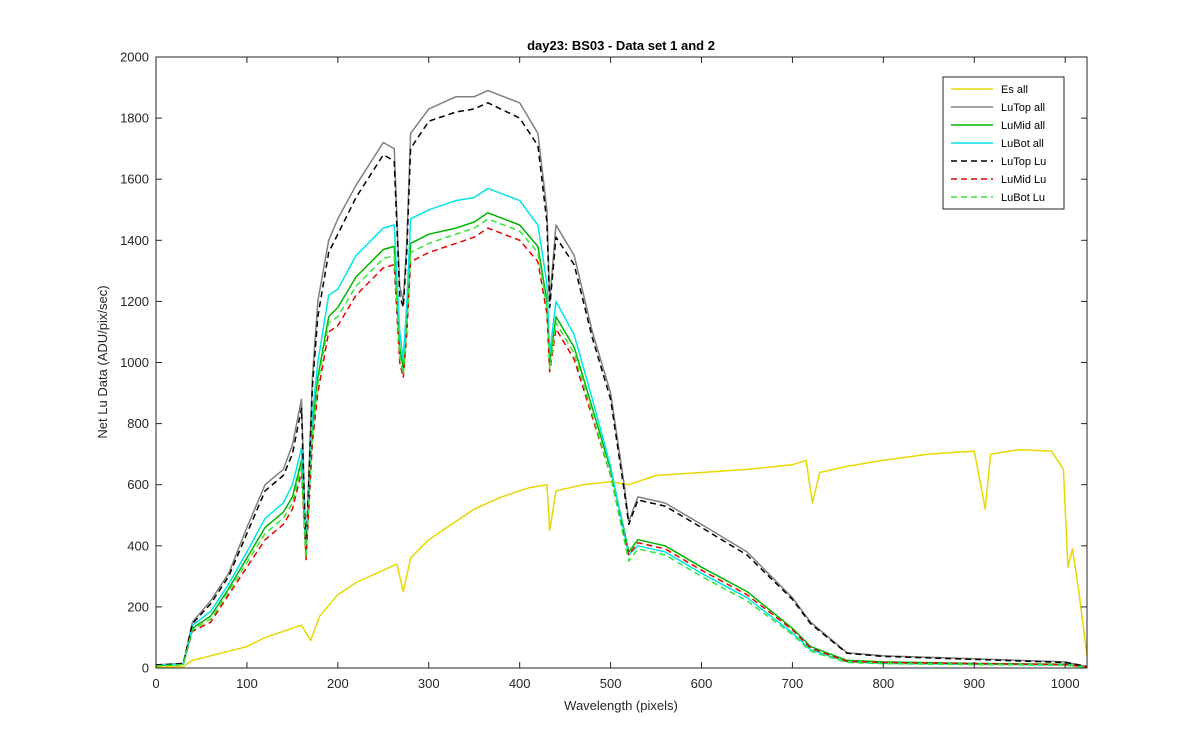 The image size is (1200, 750). What do you see at coordinates (134, 57) in the screenshot?
I see `y-tick-label: 2000` at bounding box center [134, 57].